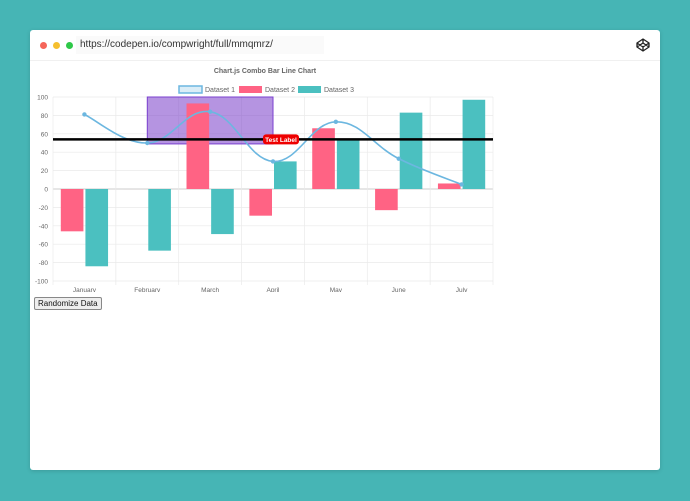 This screenshot has width=690, height=501. What do you see at coordinates (46, 190) in the screenshot?
I see `y-tick-label: 0` at bounding box center [46, 190].